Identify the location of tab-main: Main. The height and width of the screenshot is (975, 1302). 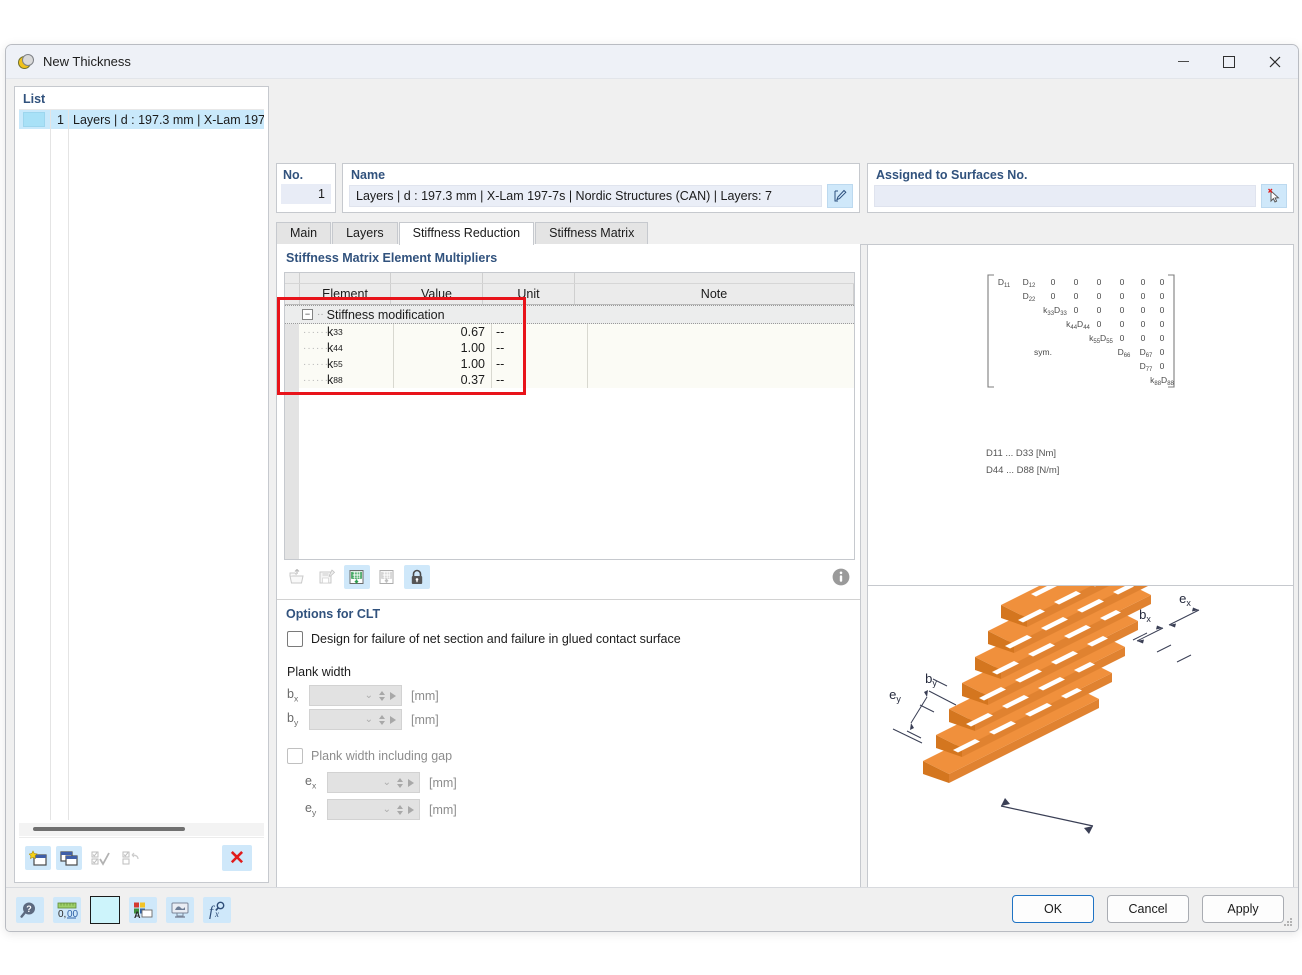
(304, 233).